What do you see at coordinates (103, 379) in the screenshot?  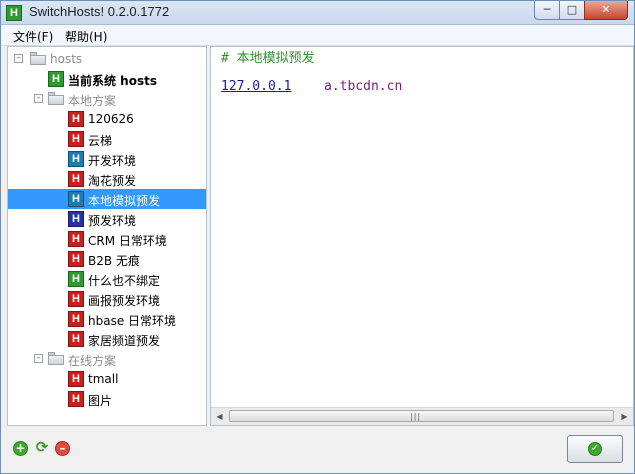 I see `tree-item-label: tmall` at bounding box center [103, 379].